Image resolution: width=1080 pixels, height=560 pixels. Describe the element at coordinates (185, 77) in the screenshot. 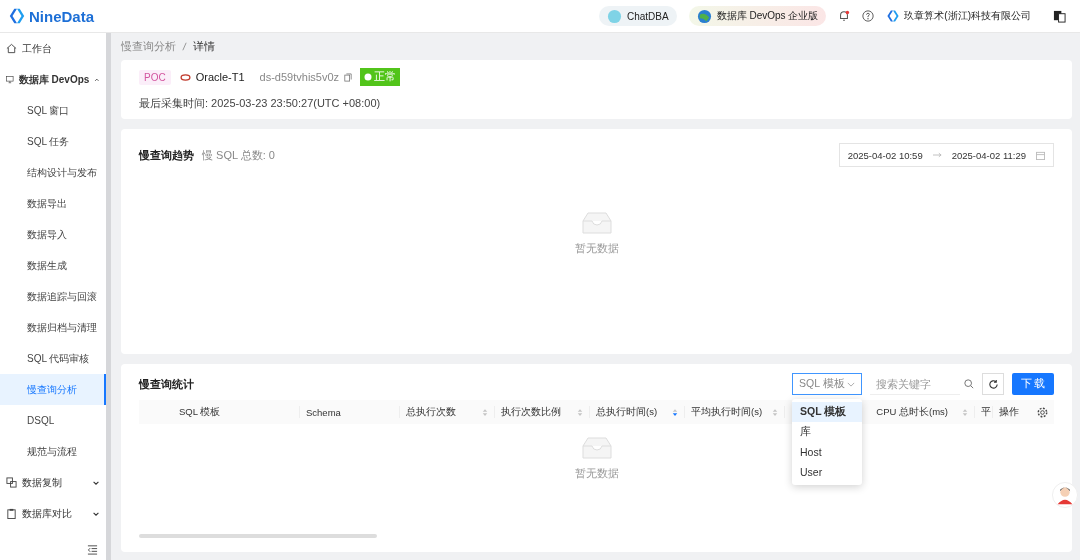

I see `oracle-icon` at that location.